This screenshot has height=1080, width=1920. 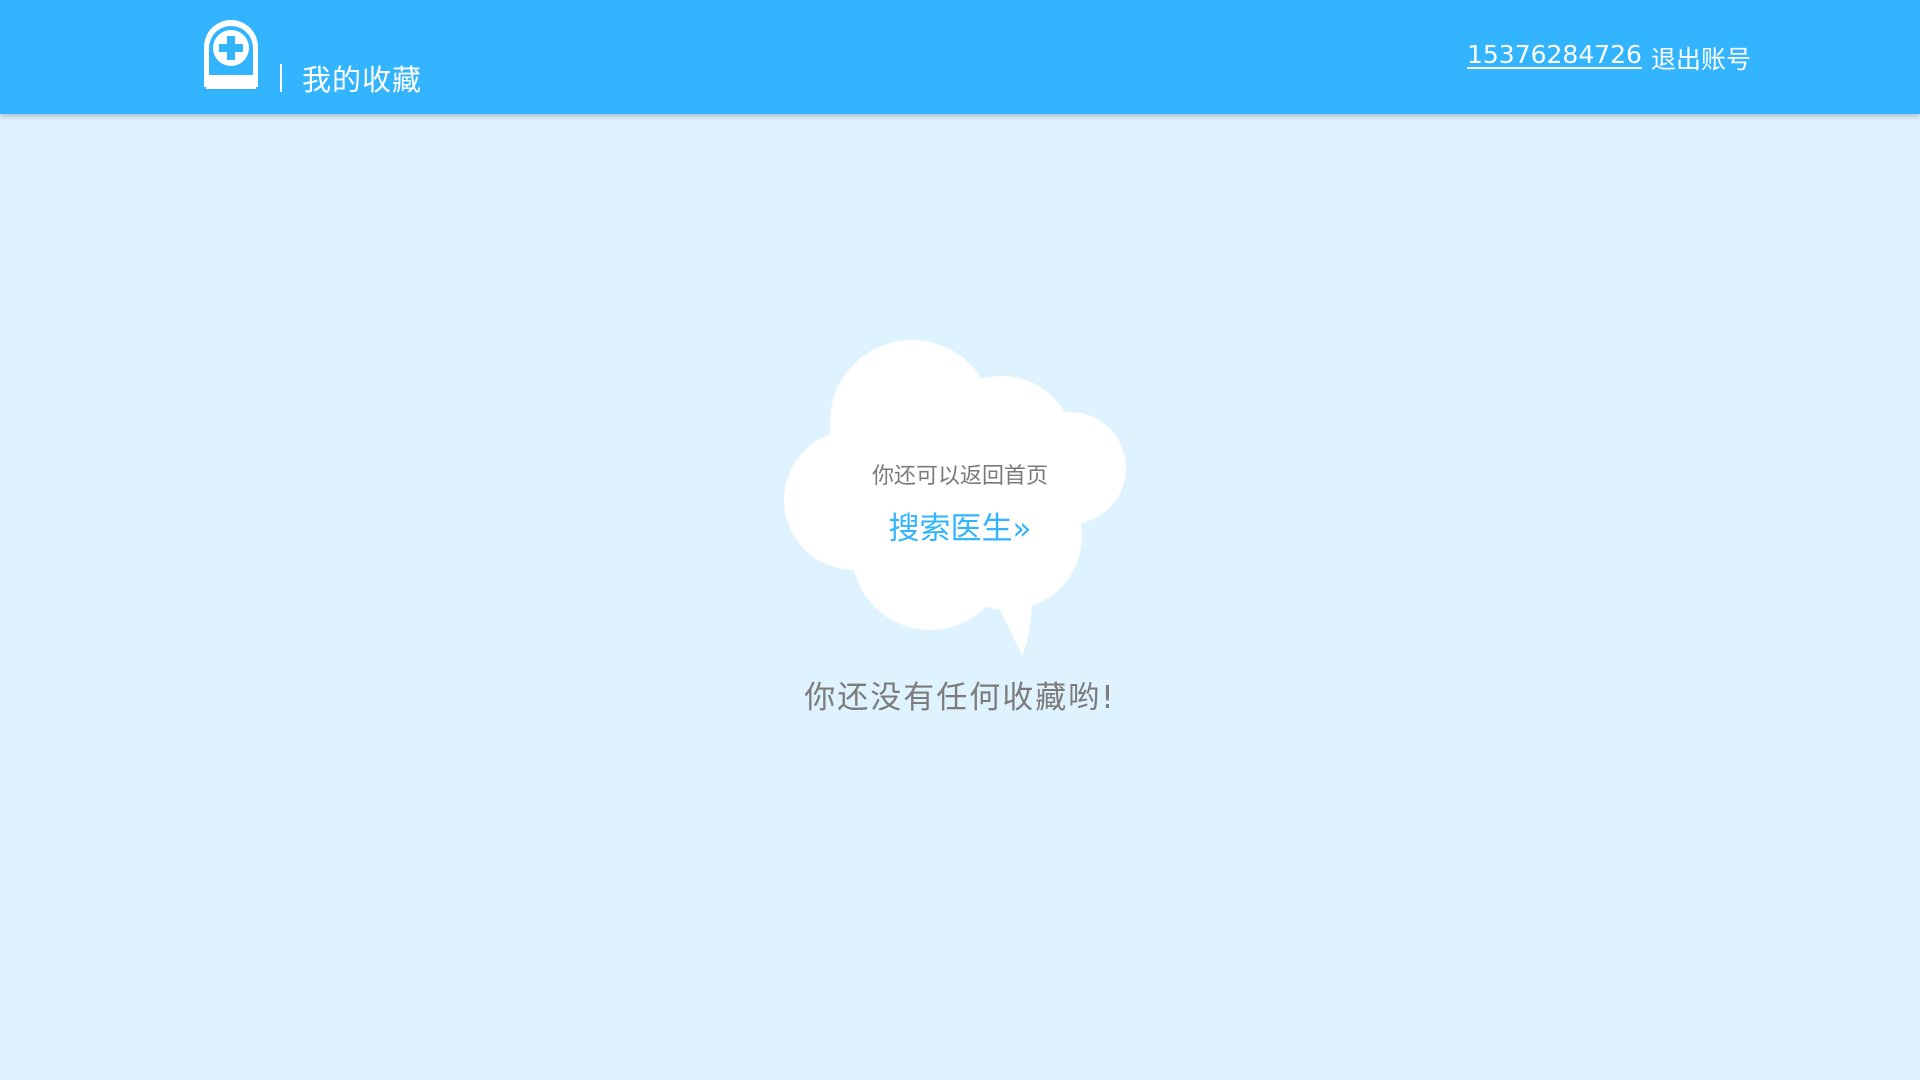 What do you see at coordinates (960, 698) in the screenshot?
I see `empty-favorites-message: 你还没有任何收藏哟!` at bounding box center [960, 698].